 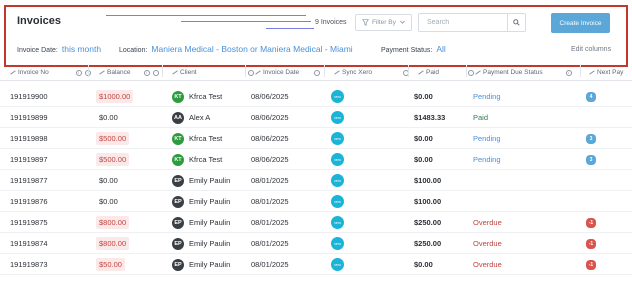 I want to click on status-badge: Paid, so click(x=481, y=117).